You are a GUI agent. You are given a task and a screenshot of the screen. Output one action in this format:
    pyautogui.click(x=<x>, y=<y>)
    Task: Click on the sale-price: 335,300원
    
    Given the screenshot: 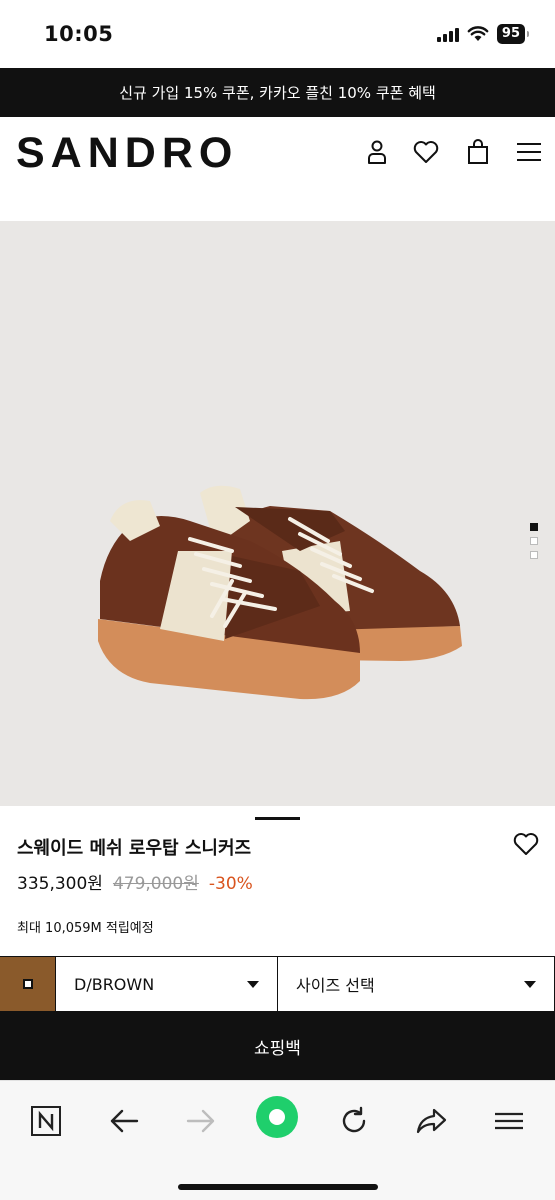 What is the action you would take?
    pyautogui.click(x=60, y=884)
    